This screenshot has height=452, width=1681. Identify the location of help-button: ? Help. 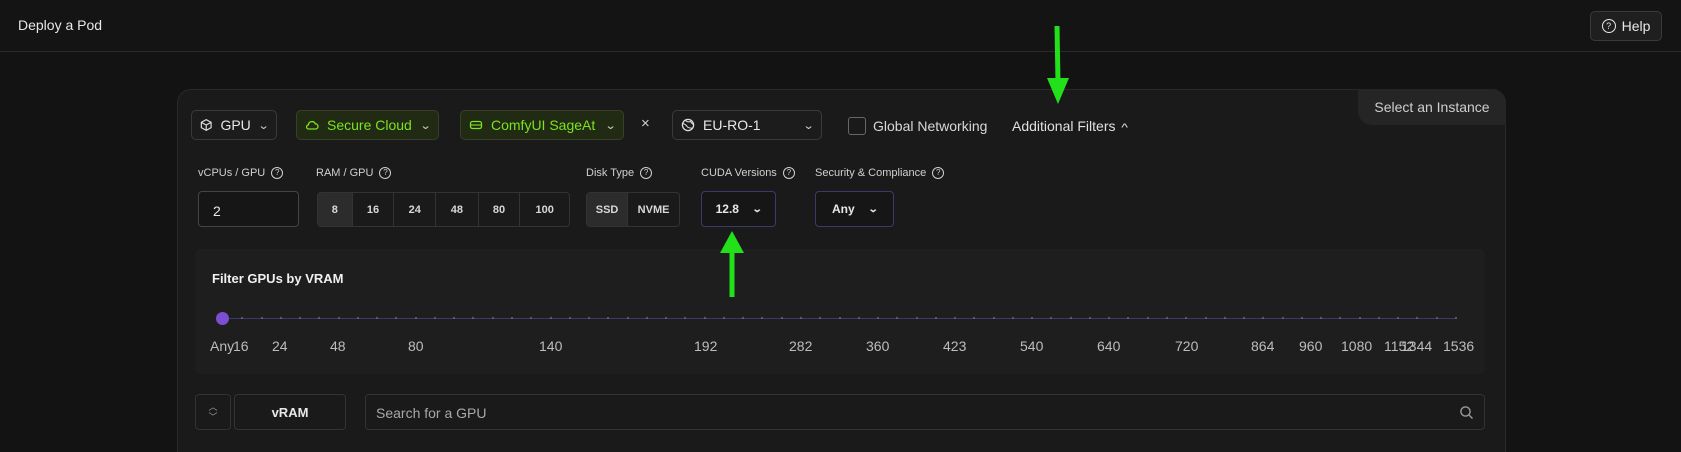
(1626, 26).